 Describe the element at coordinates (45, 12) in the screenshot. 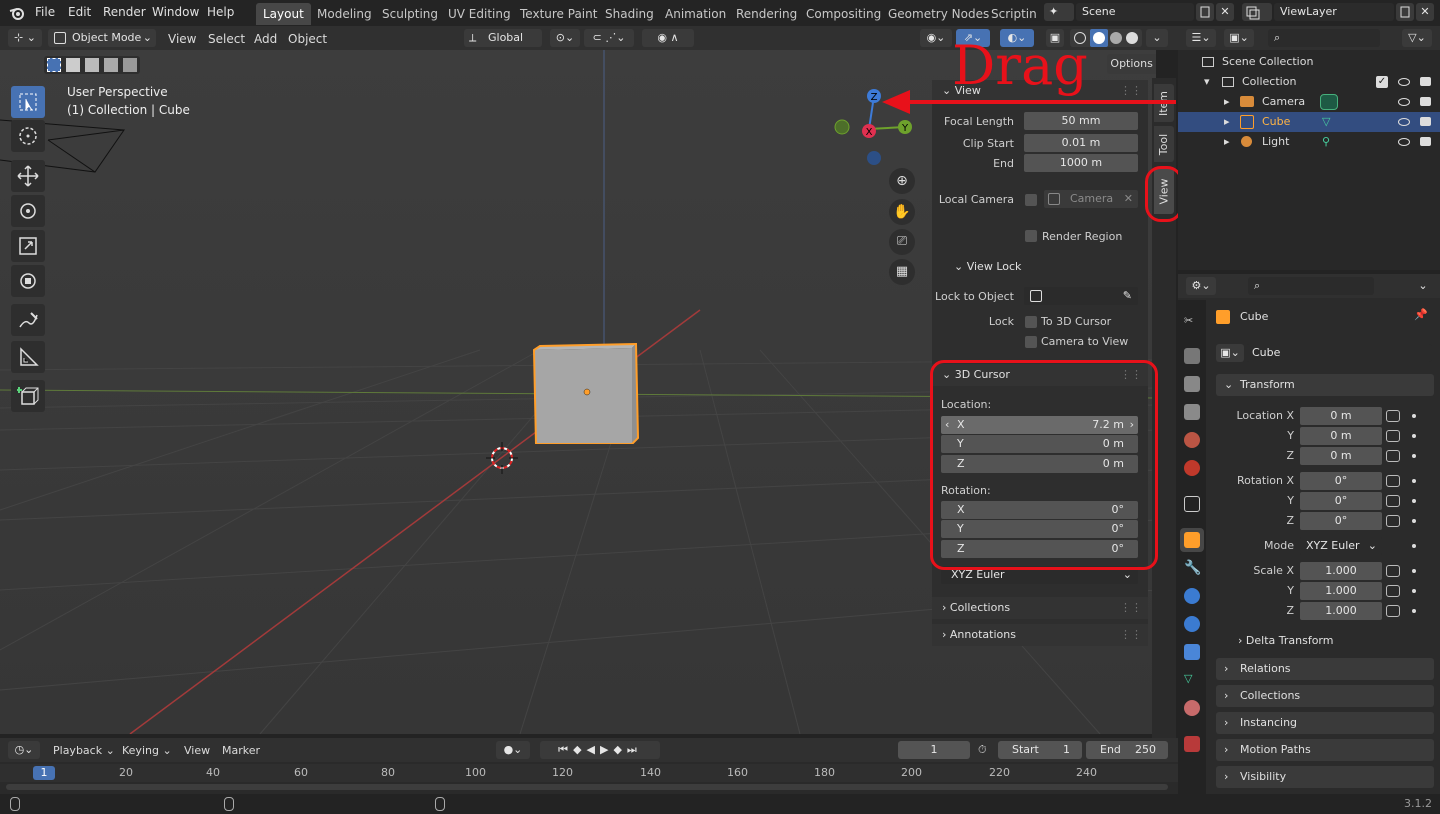

I see `menu-file: File` at that location.